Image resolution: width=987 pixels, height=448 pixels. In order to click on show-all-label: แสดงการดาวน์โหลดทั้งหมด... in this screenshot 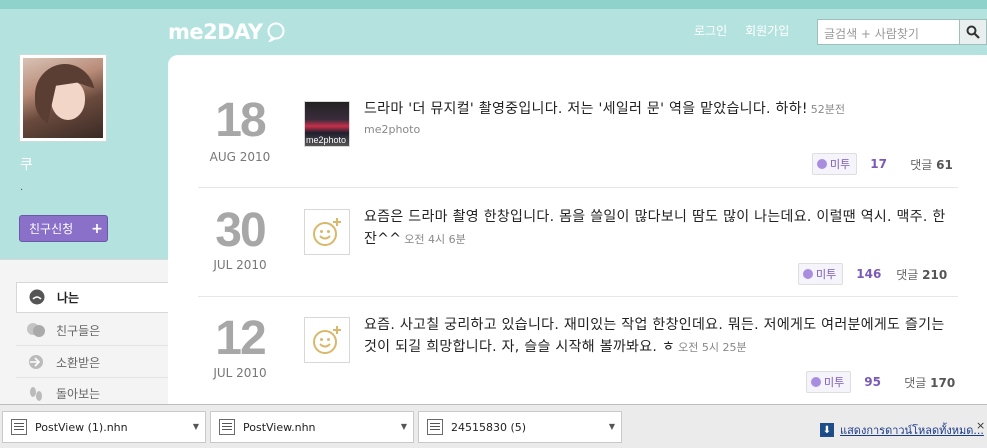, I will do `click(912, 430)`.